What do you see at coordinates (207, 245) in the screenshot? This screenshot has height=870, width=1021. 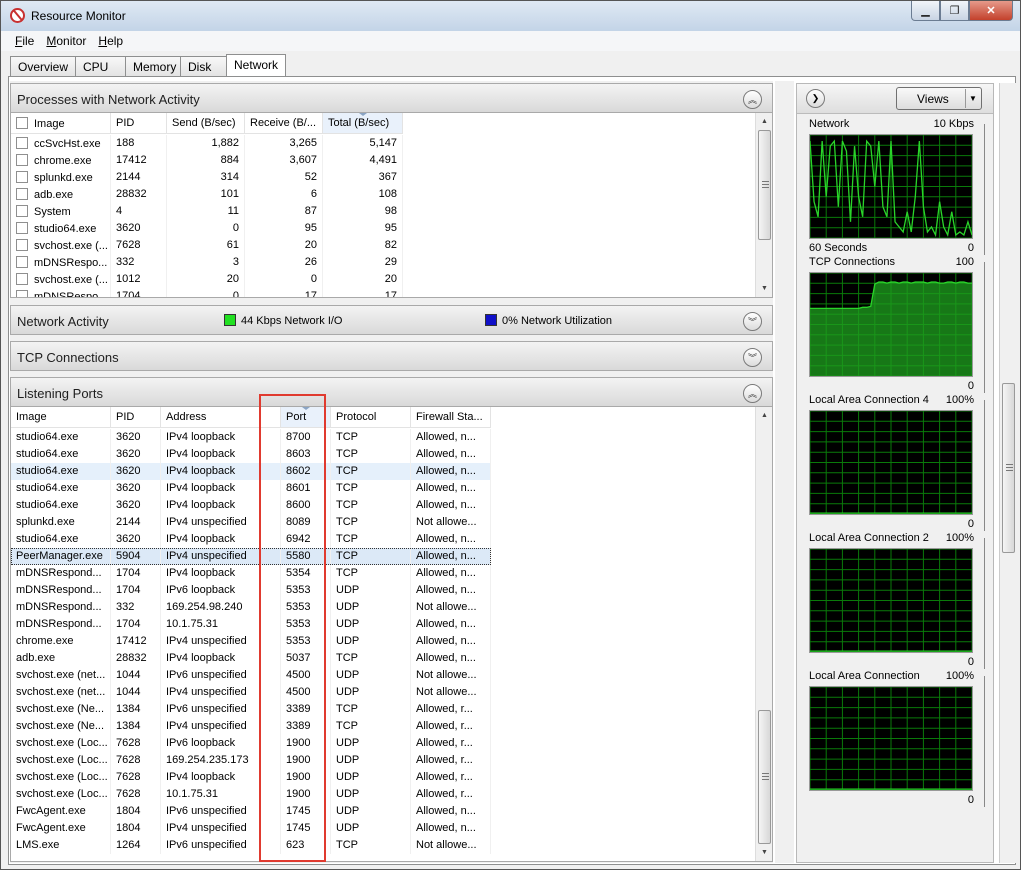 I see `table-row: svchost.exe (... 7628 61 20 82` at bounding box center [207, 245].